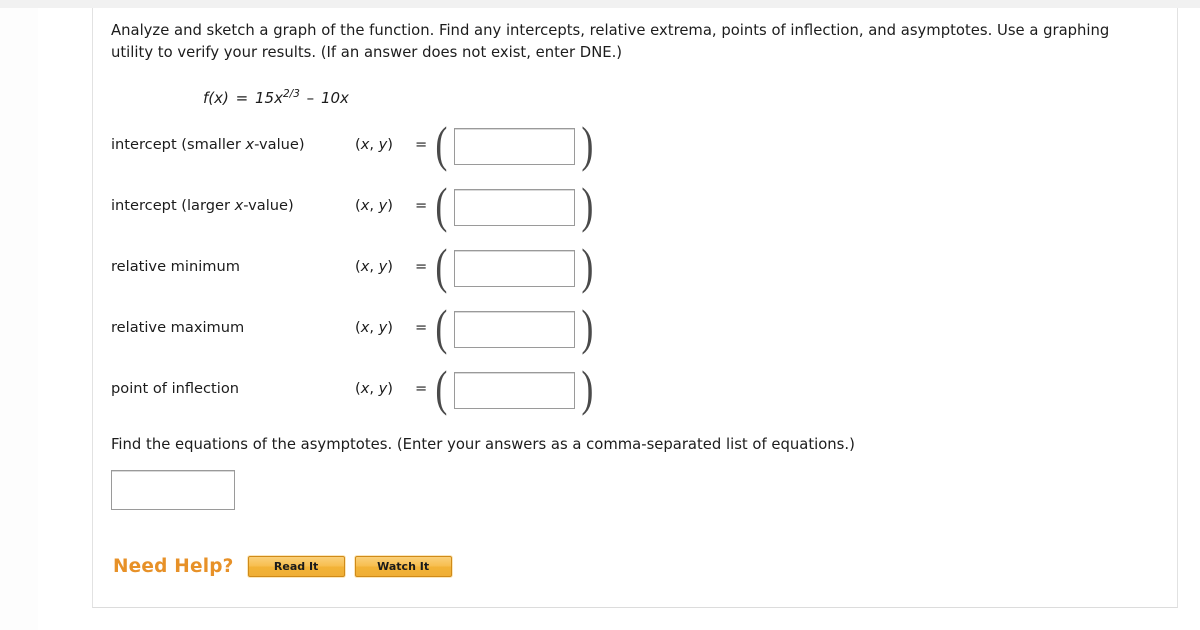 Image resolution: width=1200 pixels, height=630 pixels. I want to click on answer-group-relative-minimum: ( ), so click(514, 268).